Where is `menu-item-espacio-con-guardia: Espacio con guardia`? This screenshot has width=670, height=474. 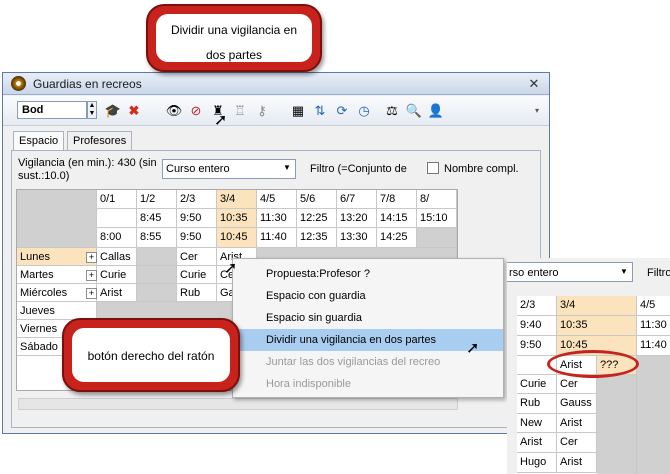 menu-item-espacio-con-guardia: Espacio con guardia is located at coordinates (368, 296).